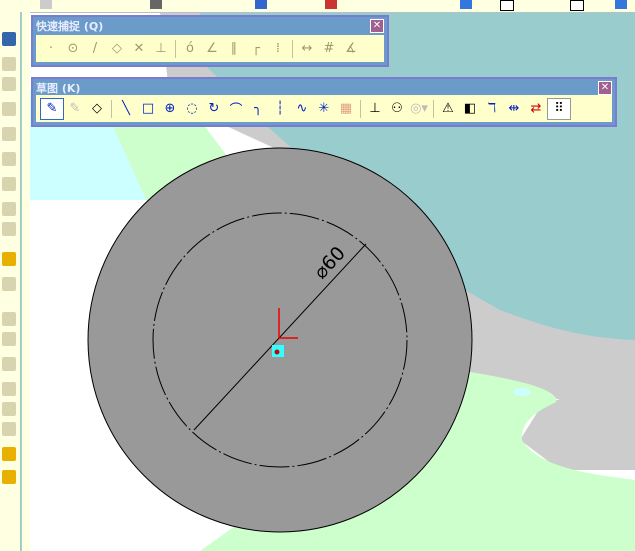 Image resolution: width=635 pixels, height=551 pixels. I want to click on quick-snaps-toolbar: 快速捕捉 (Q) ✕ · ⊙ / ◇ ✕ ⊥ ό ∠ ∥ ┌ ⁞ ↔ # ∡, so click(210, 41).